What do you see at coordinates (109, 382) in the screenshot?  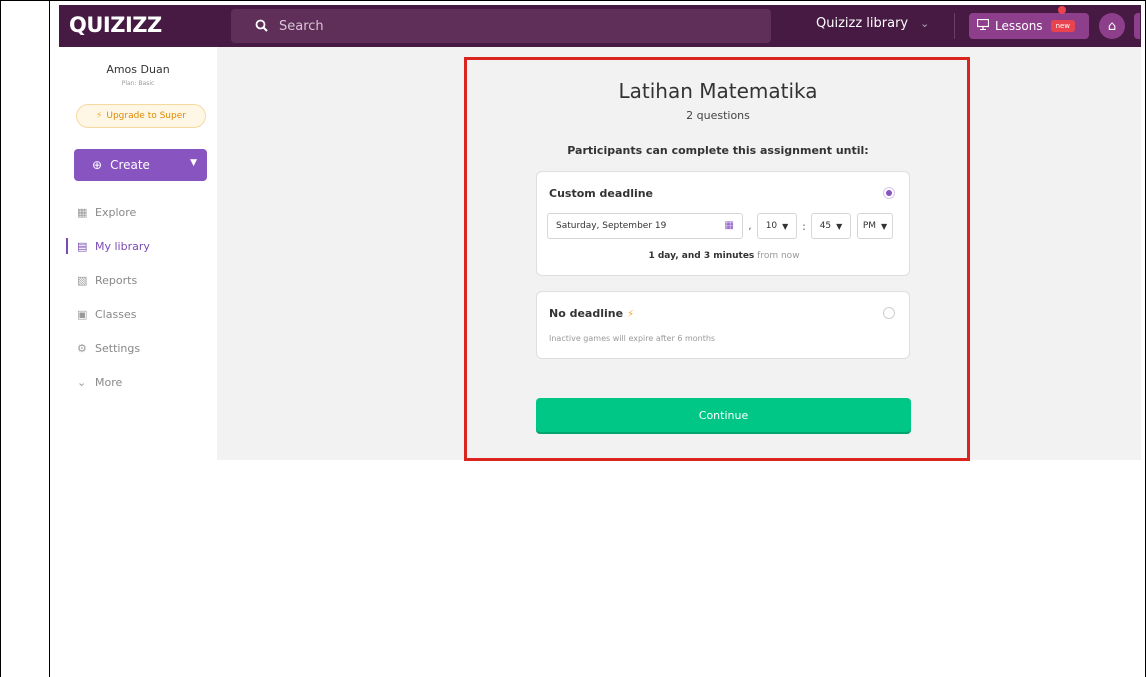 I see `sidebar-item-label: More` at bounding box center [109, 382].